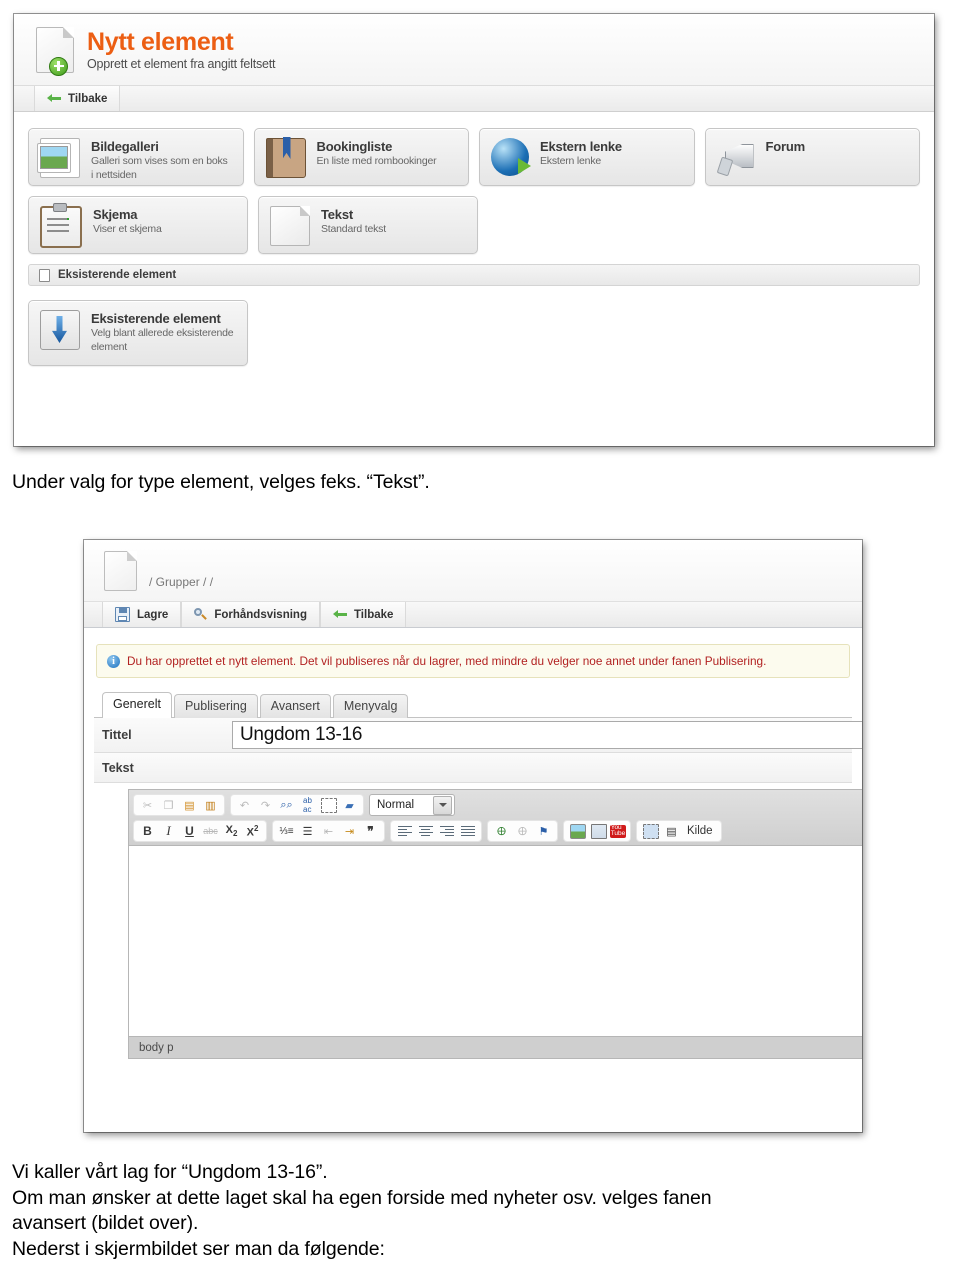  Describe the element at coordinates (215, 706) in the screenshot. I see `tab-publisering: Publisering` at that location.